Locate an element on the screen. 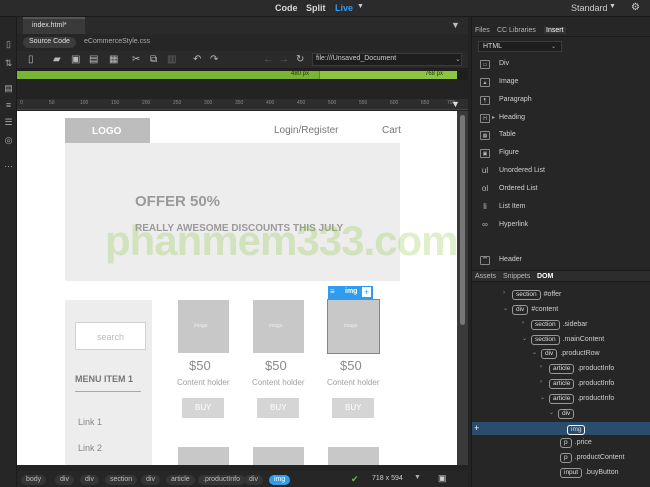 This screenshot has width=650, height=487. breadcrumb-productinfo: .productInfo is located at coordinates (221, 480).